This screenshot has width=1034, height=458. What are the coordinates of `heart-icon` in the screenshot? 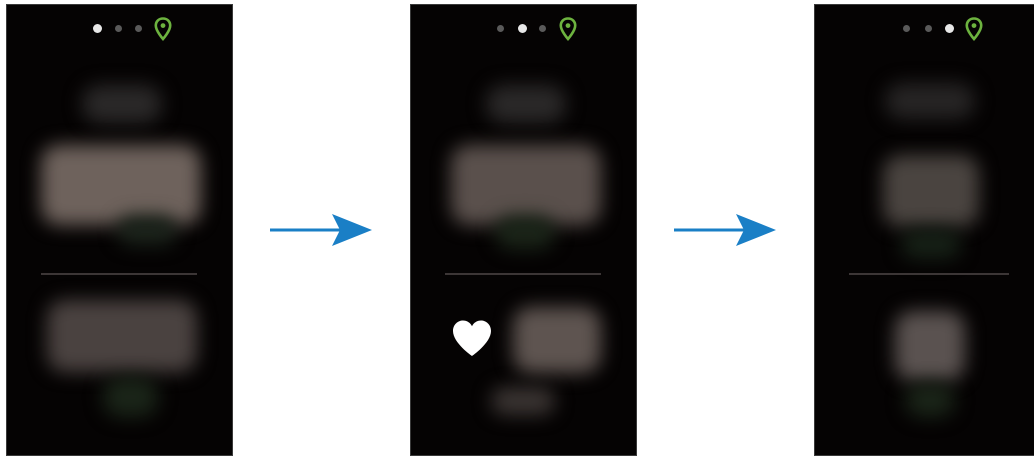 It's located at (472, 338).